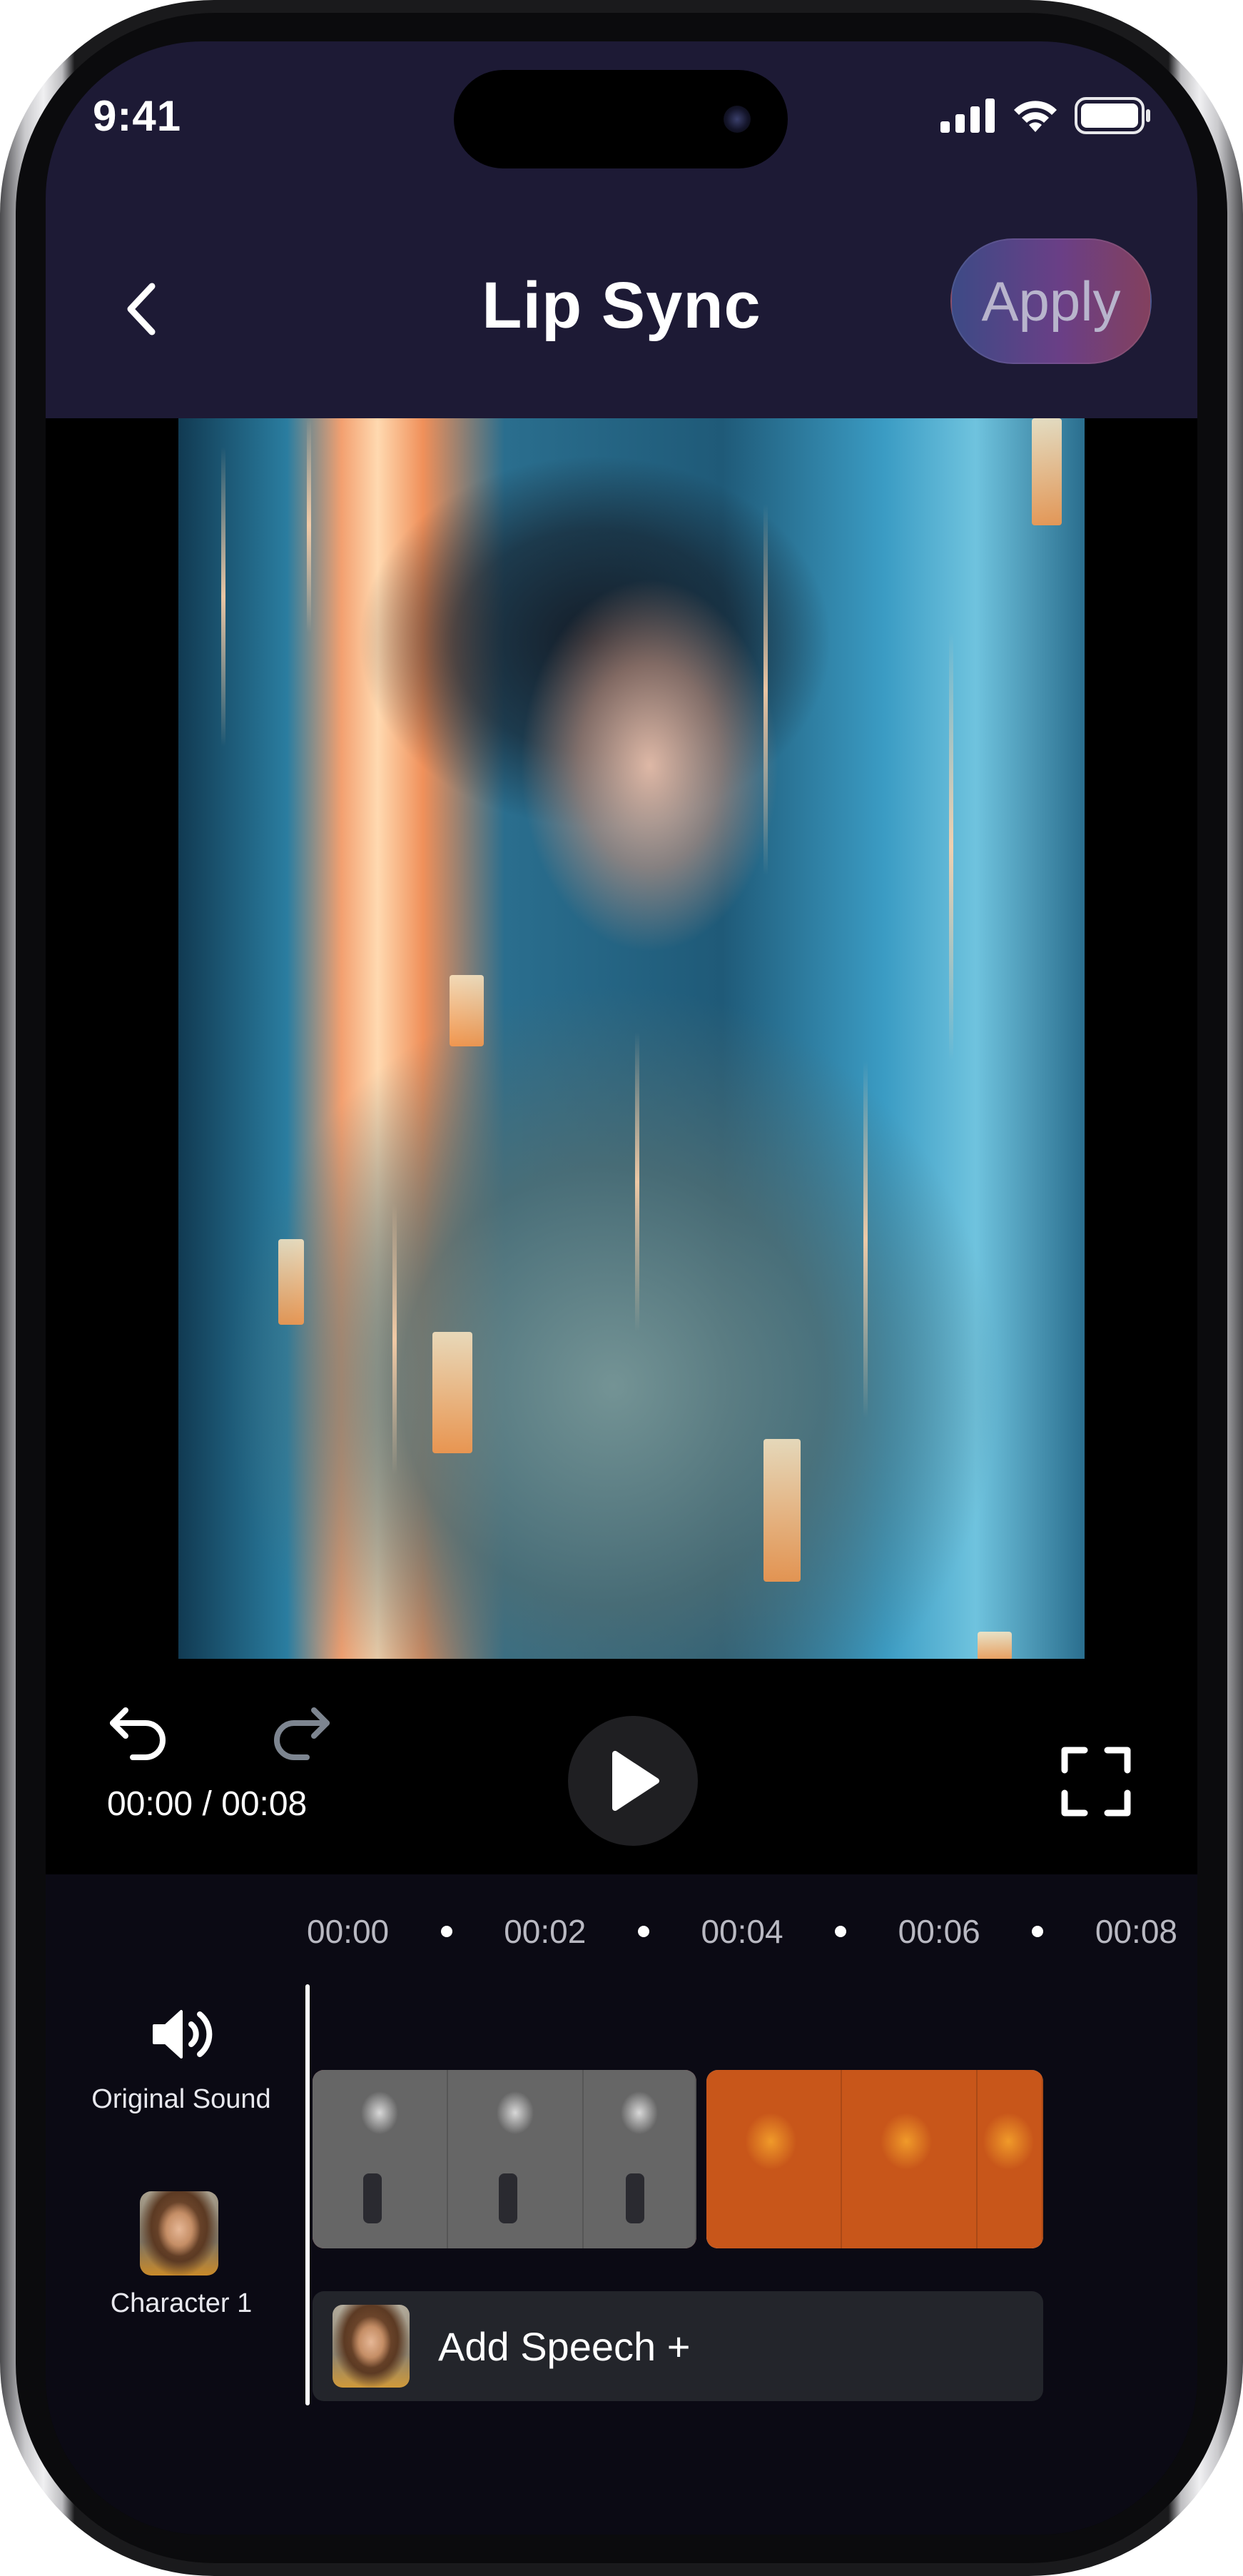 The width and height of the screenshot is (1243, 2576). I want to click on cellular-signal-icon, so click(967, 116).